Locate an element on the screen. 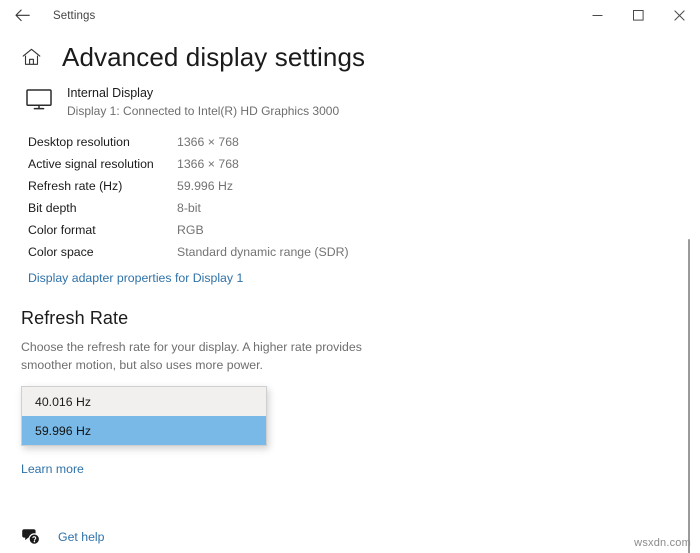 The image size is (700, 553). refresh-rate-option-0: 40.016 Hz is located at coordinates (144, 401).